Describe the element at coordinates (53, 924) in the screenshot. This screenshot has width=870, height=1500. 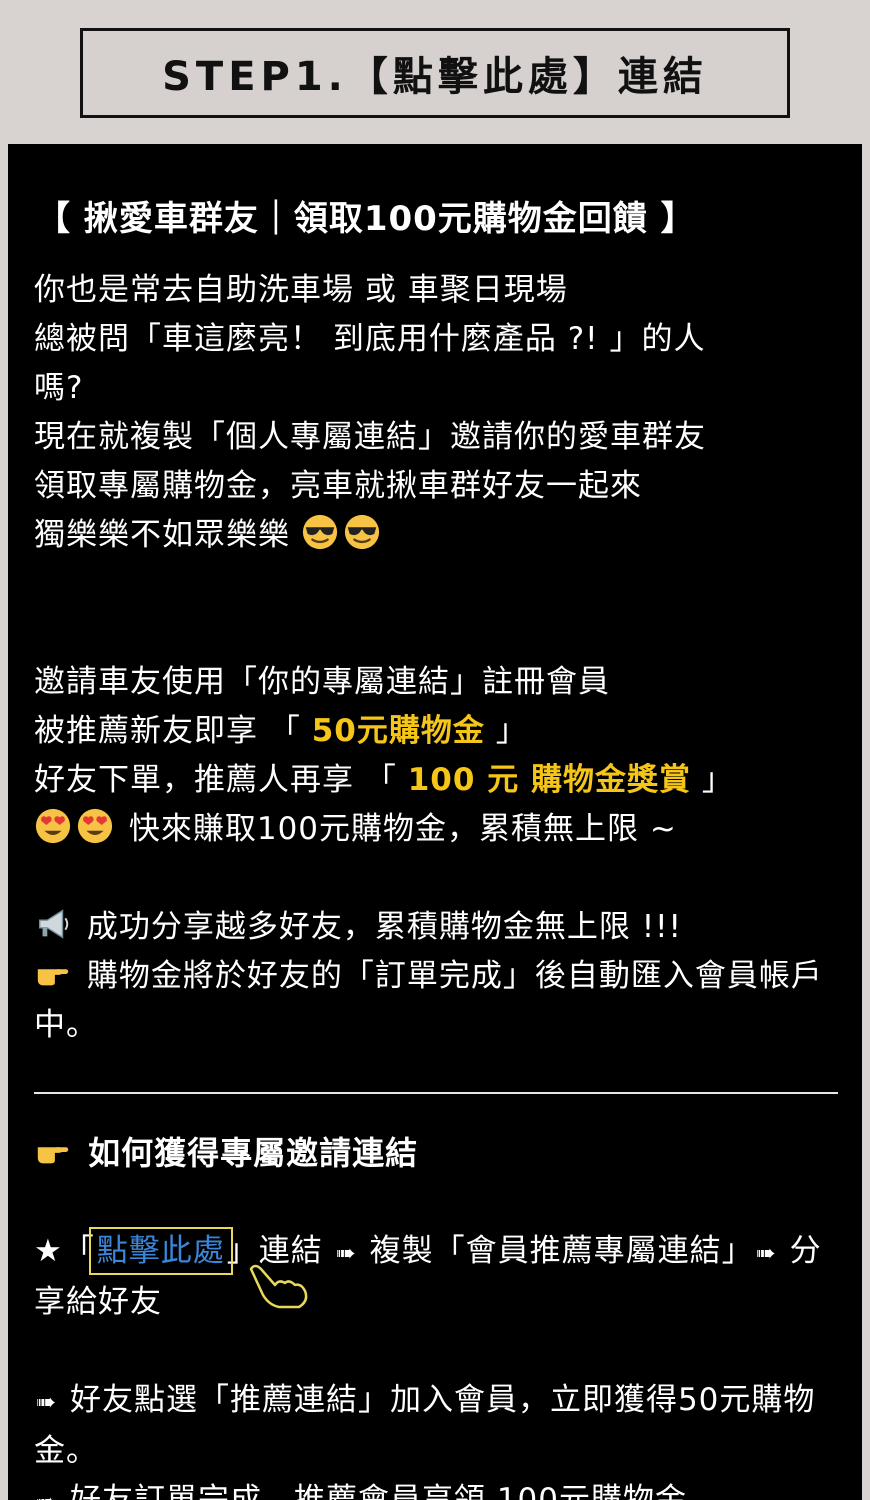
I see `megaphone-icon` at that location.